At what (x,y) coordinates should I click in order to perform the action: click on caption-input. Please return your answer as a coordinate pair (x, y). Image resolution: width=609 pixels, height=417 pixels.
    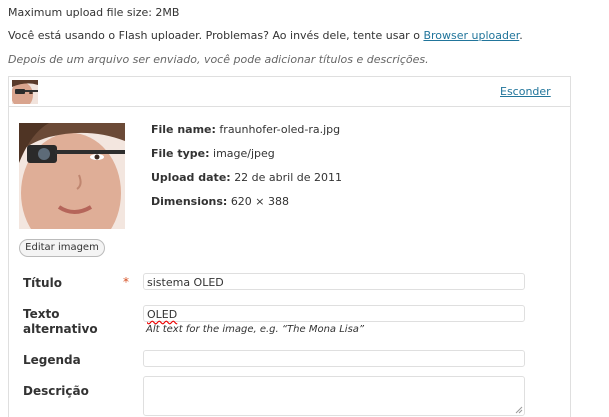
    Looking at the image, I should click on (334, 358).